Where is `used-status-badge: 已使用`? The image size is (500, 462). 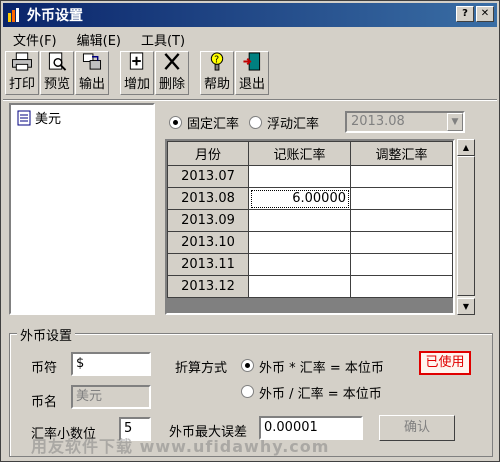 used-status-badge: 已使用 is located at coordinates (445, 363).